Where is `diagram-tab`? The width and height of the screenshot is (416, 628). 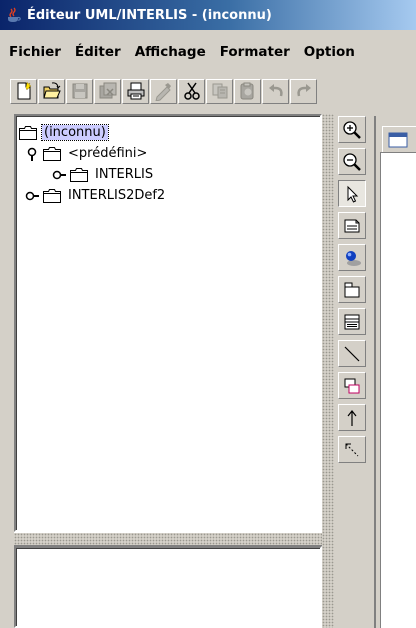
diagram-tab is located at coordinates (399, 139).